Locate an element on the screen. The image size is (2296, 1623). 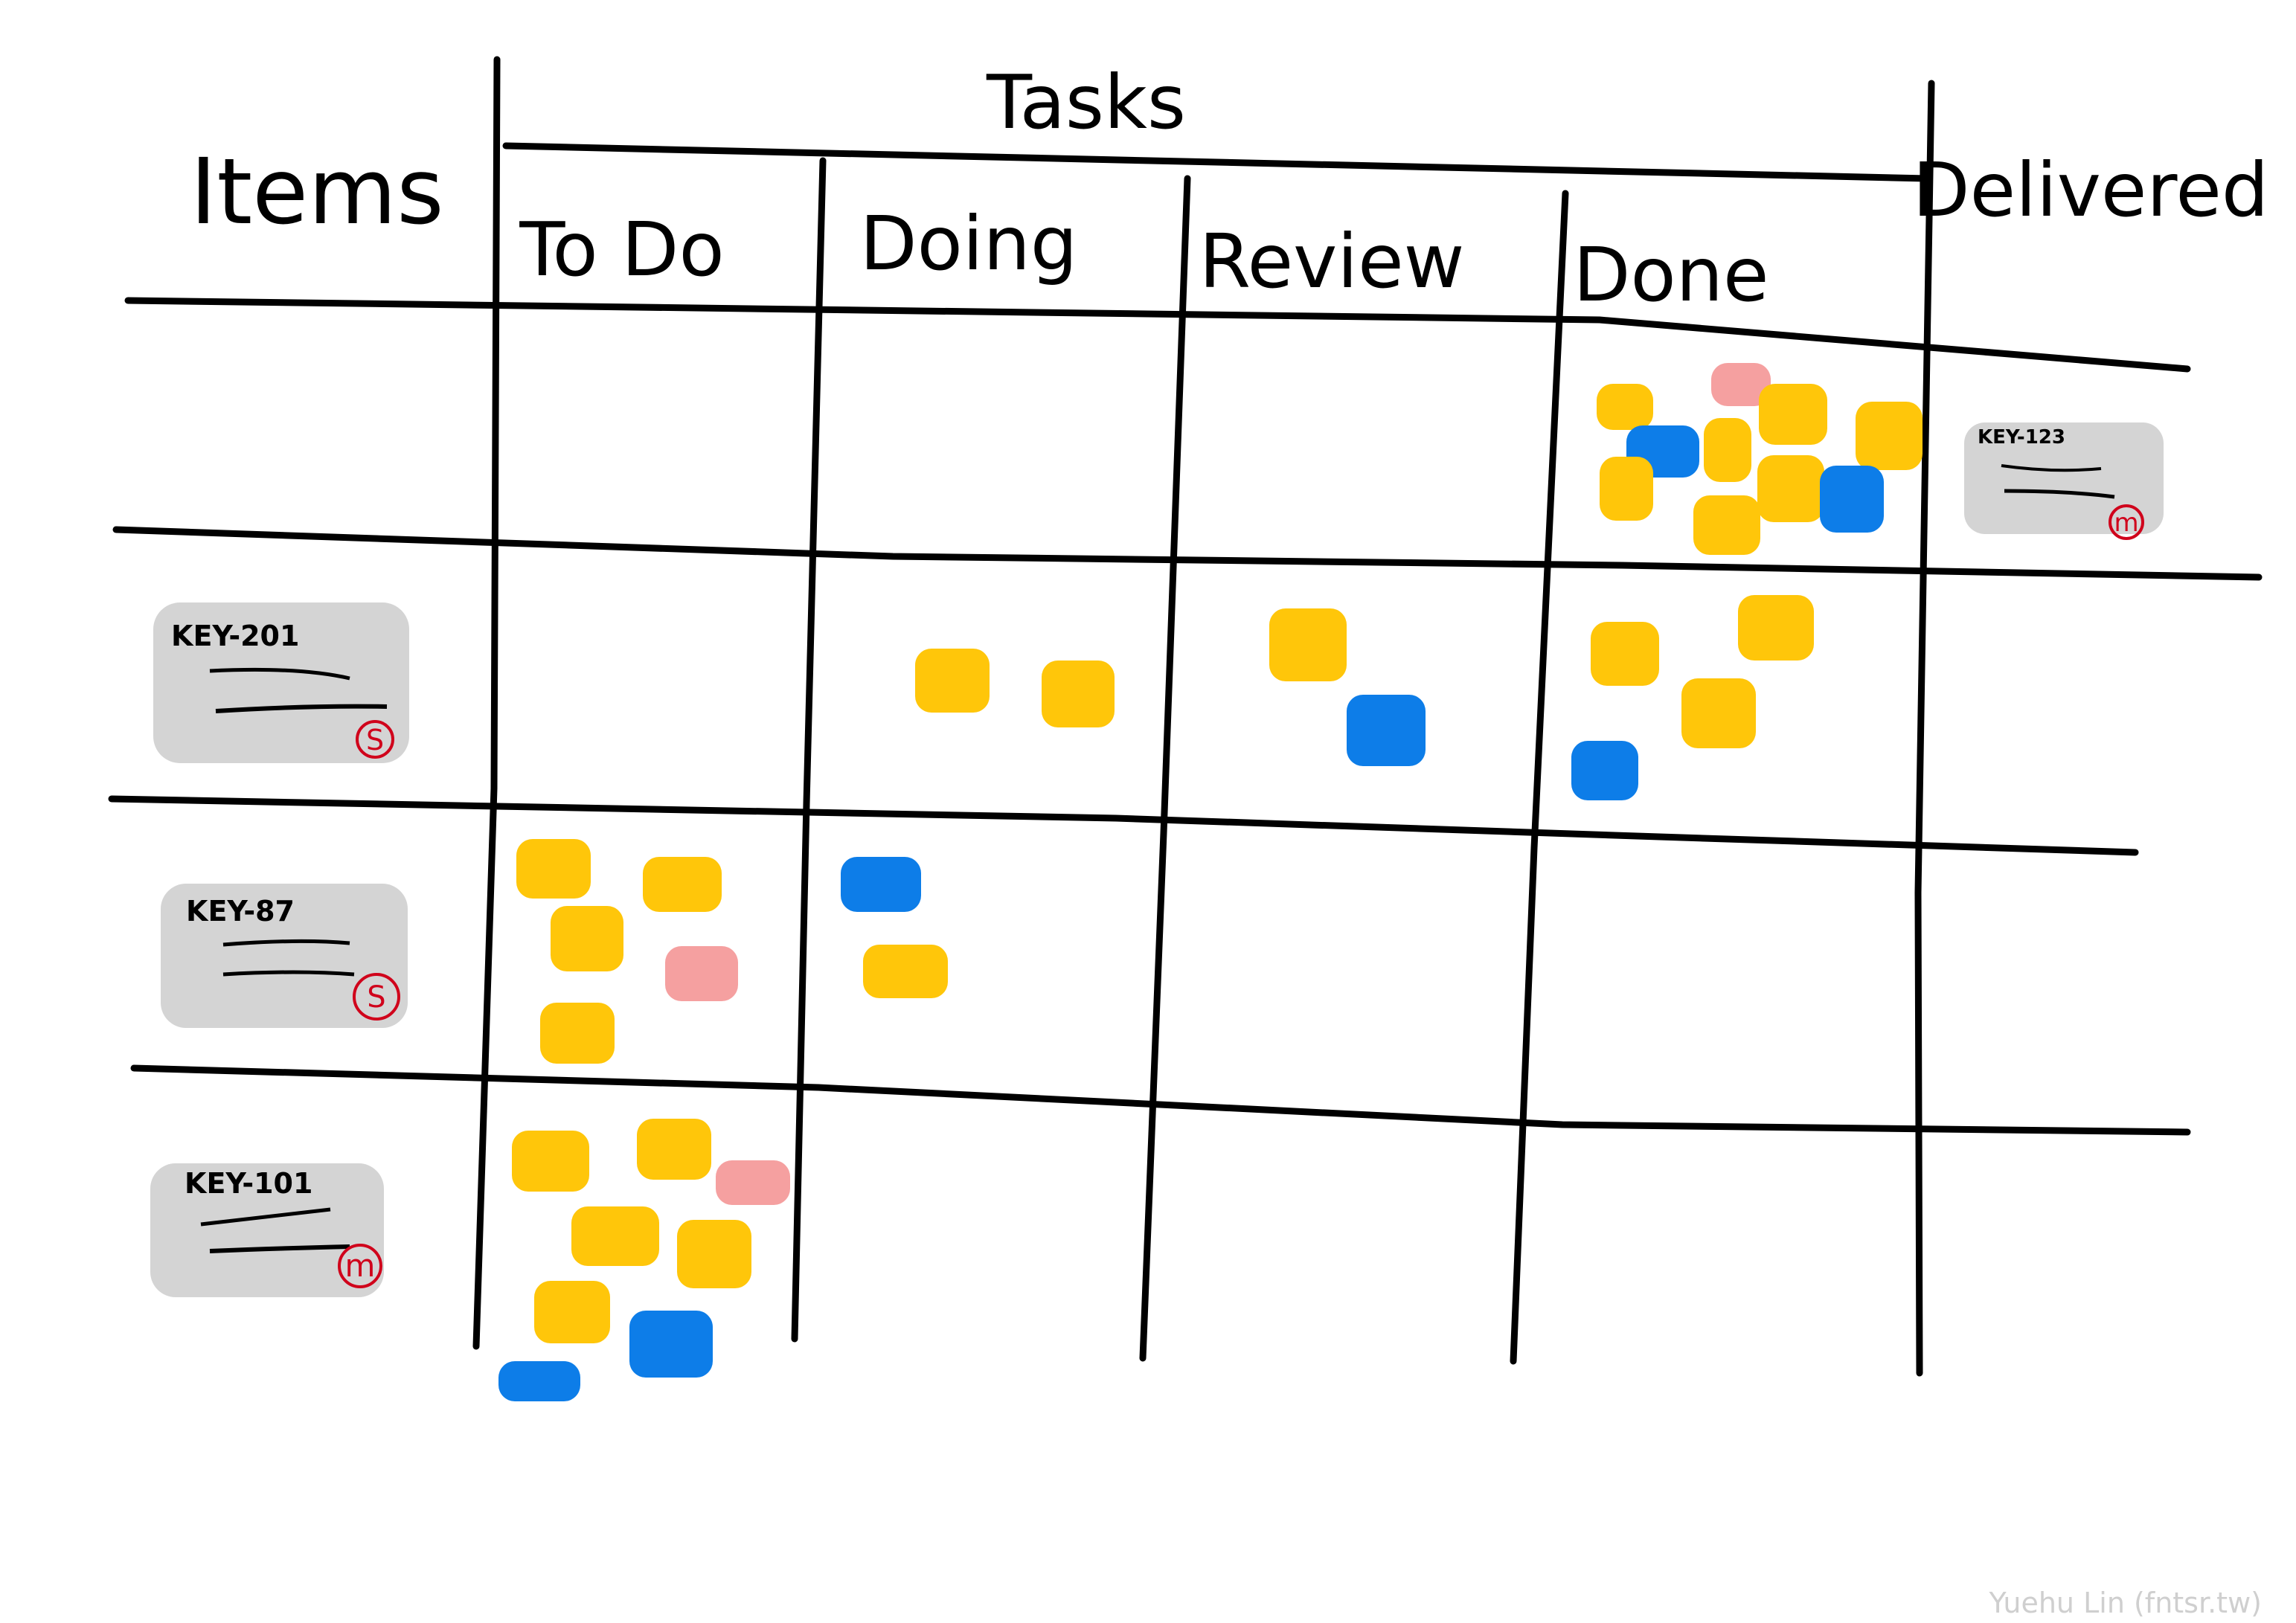
item-card-key: KEY-201 is located at coordinates (235, 636).